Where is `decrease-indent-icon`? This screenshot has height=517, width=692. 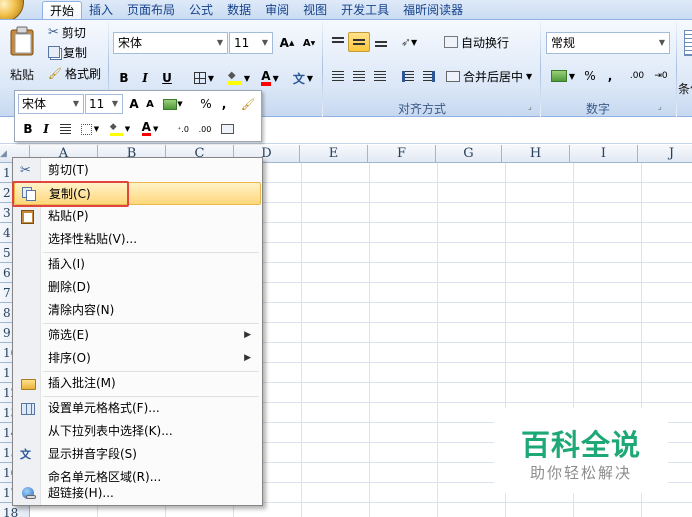
decrease-indent-icon is located at coordinates (408, 76).